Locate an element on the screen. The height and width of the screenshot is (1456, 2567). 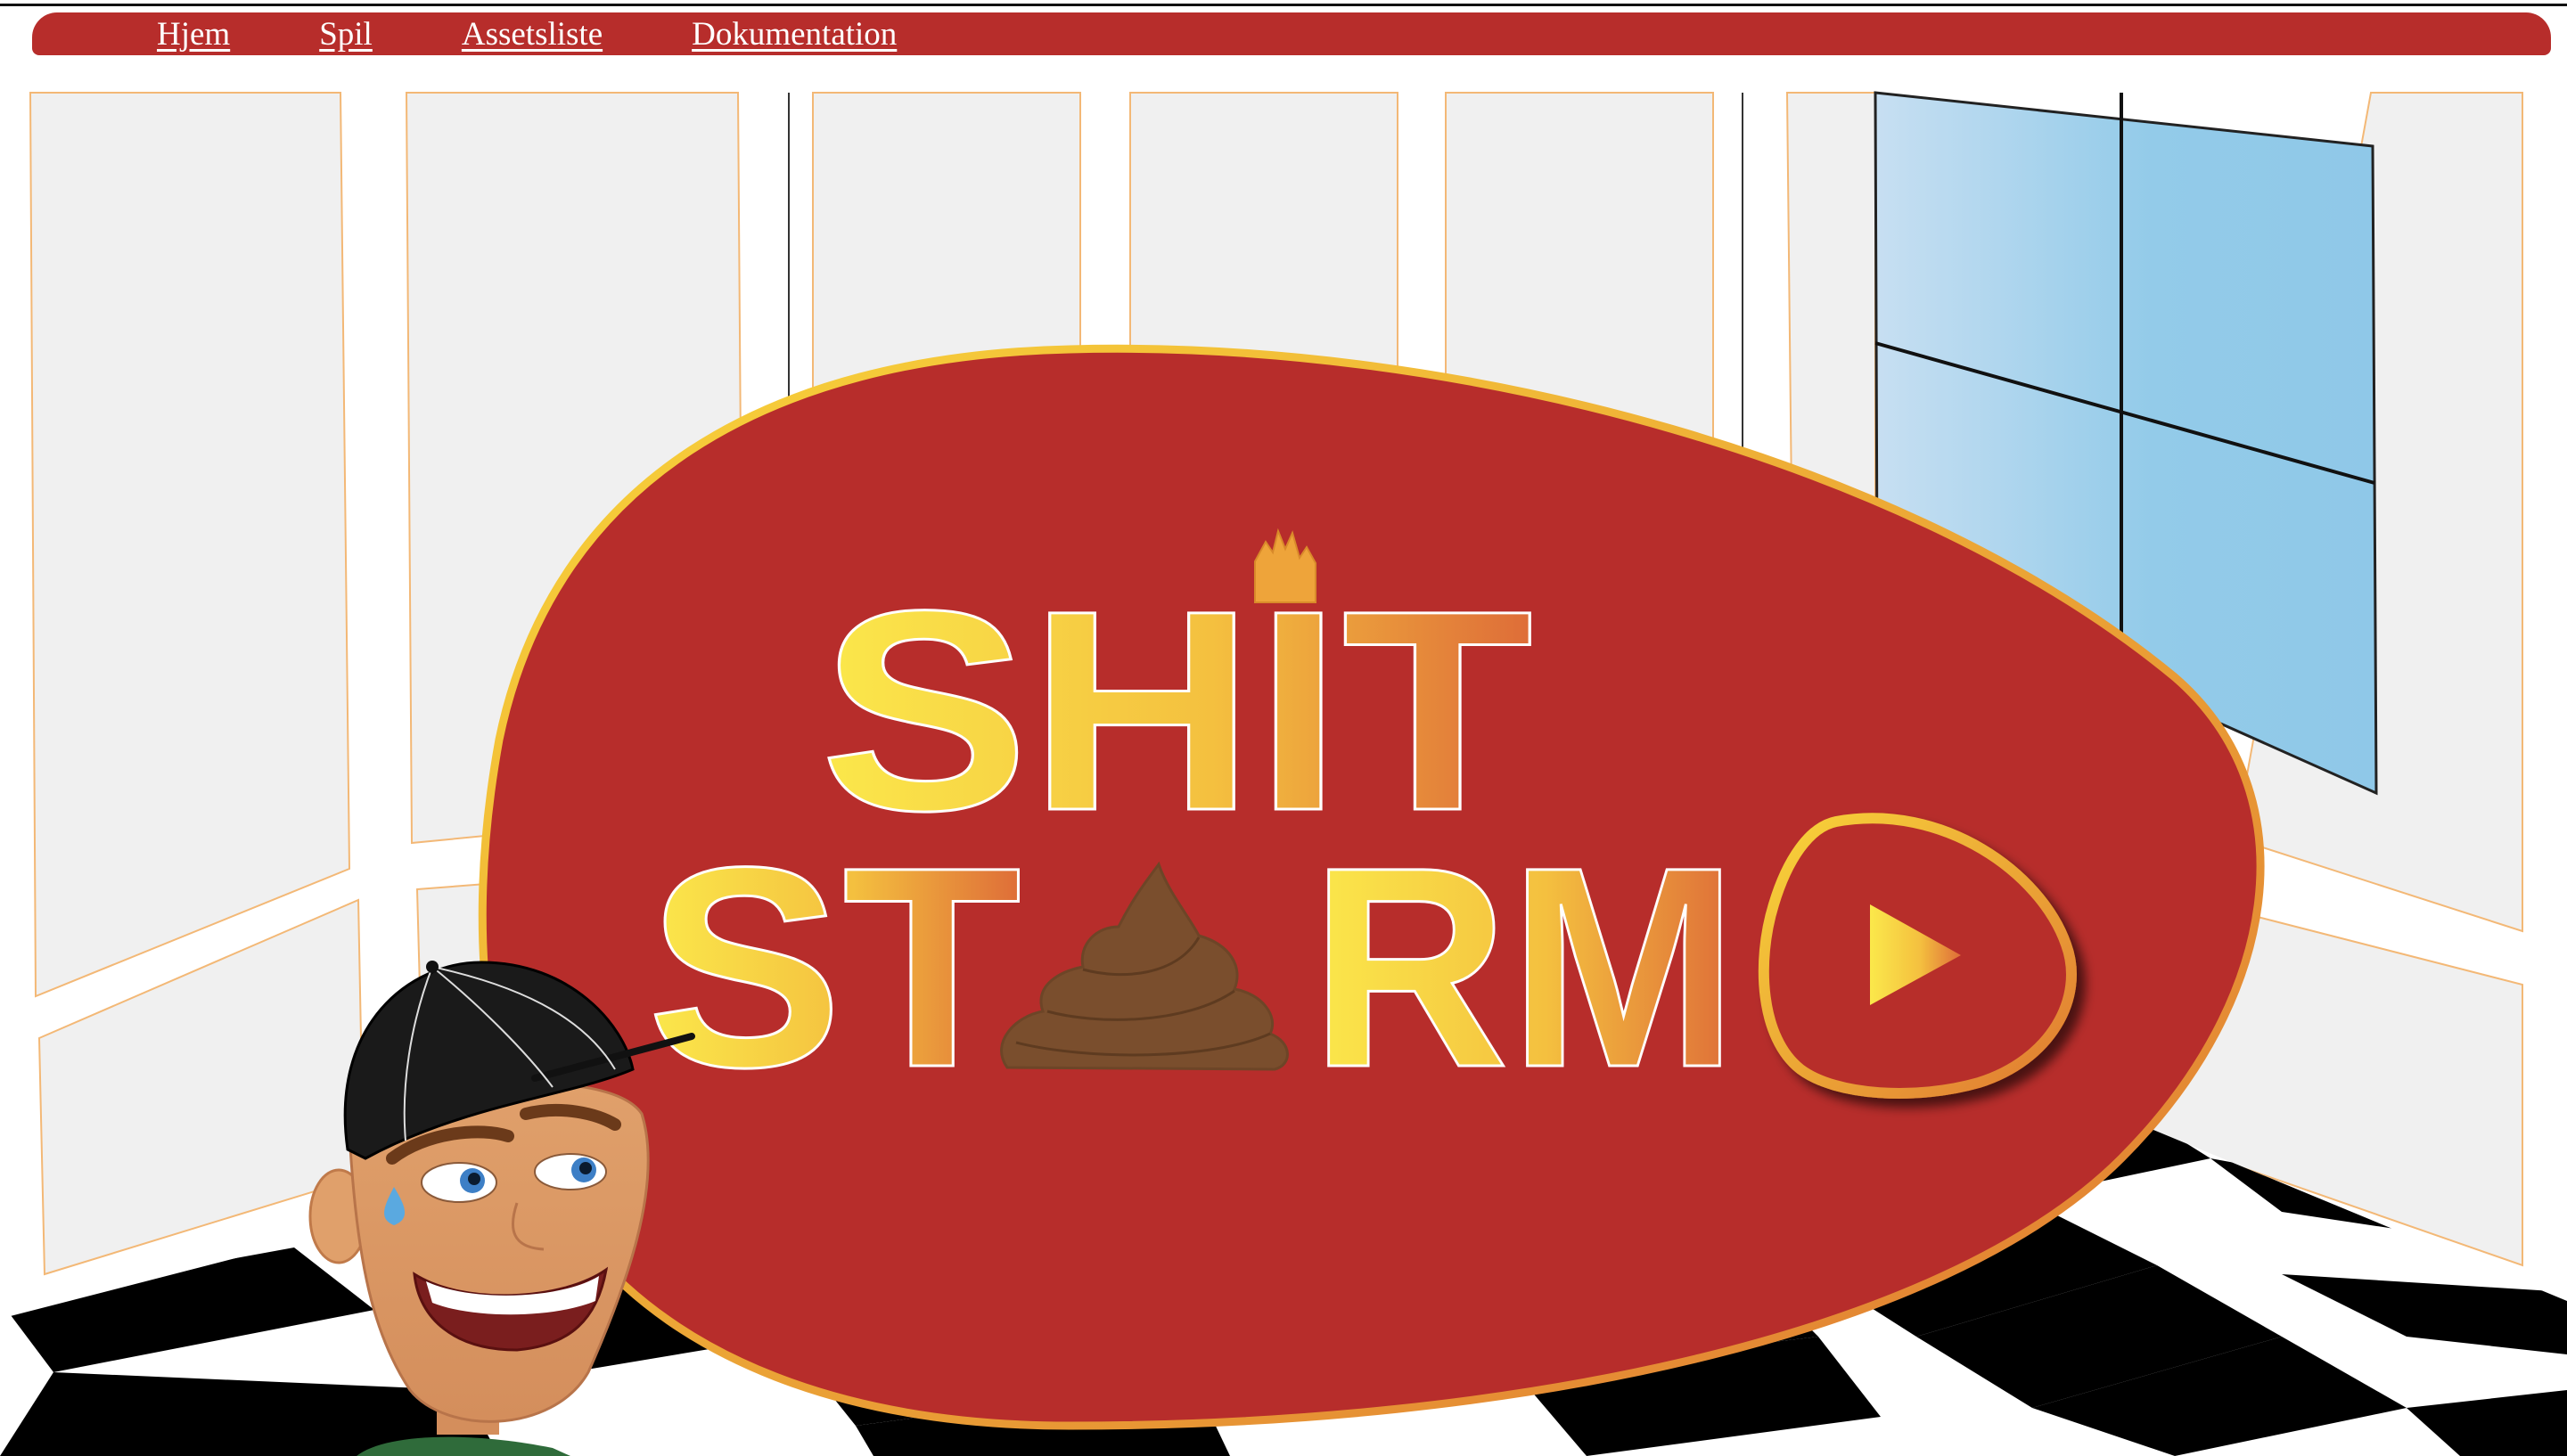
nav-link-spil: Spil is located at coordinates (346, 34).